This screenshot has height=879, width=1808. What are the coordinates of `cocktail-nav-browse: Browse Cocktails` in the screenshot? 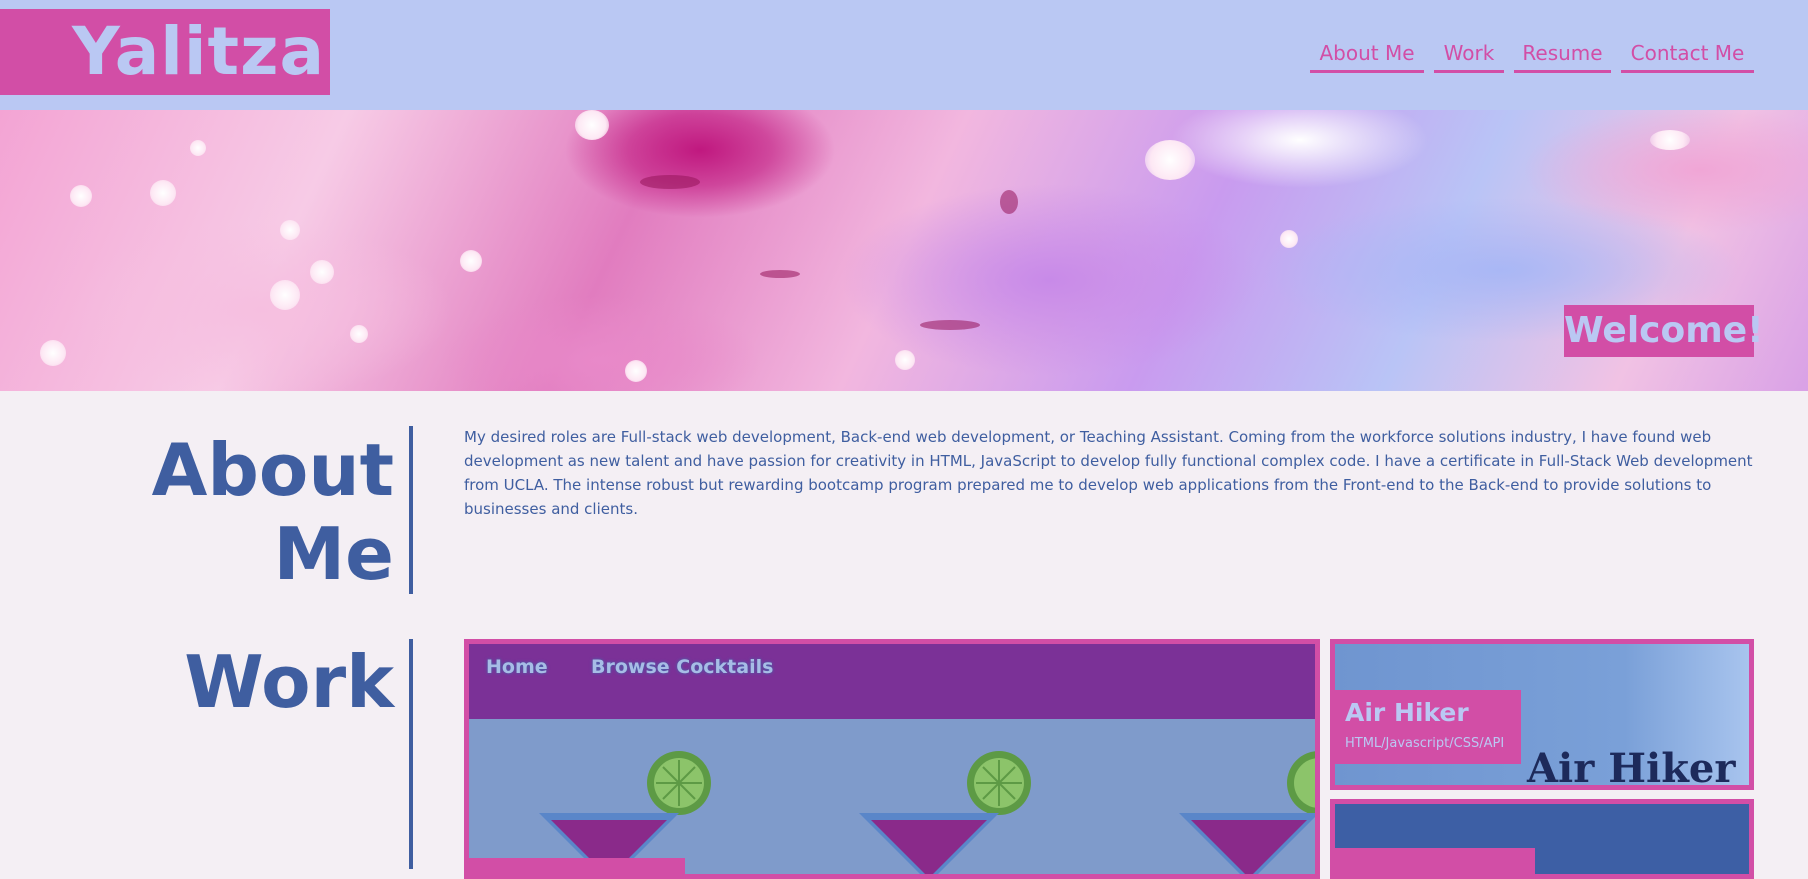 It's located at (682, 667).